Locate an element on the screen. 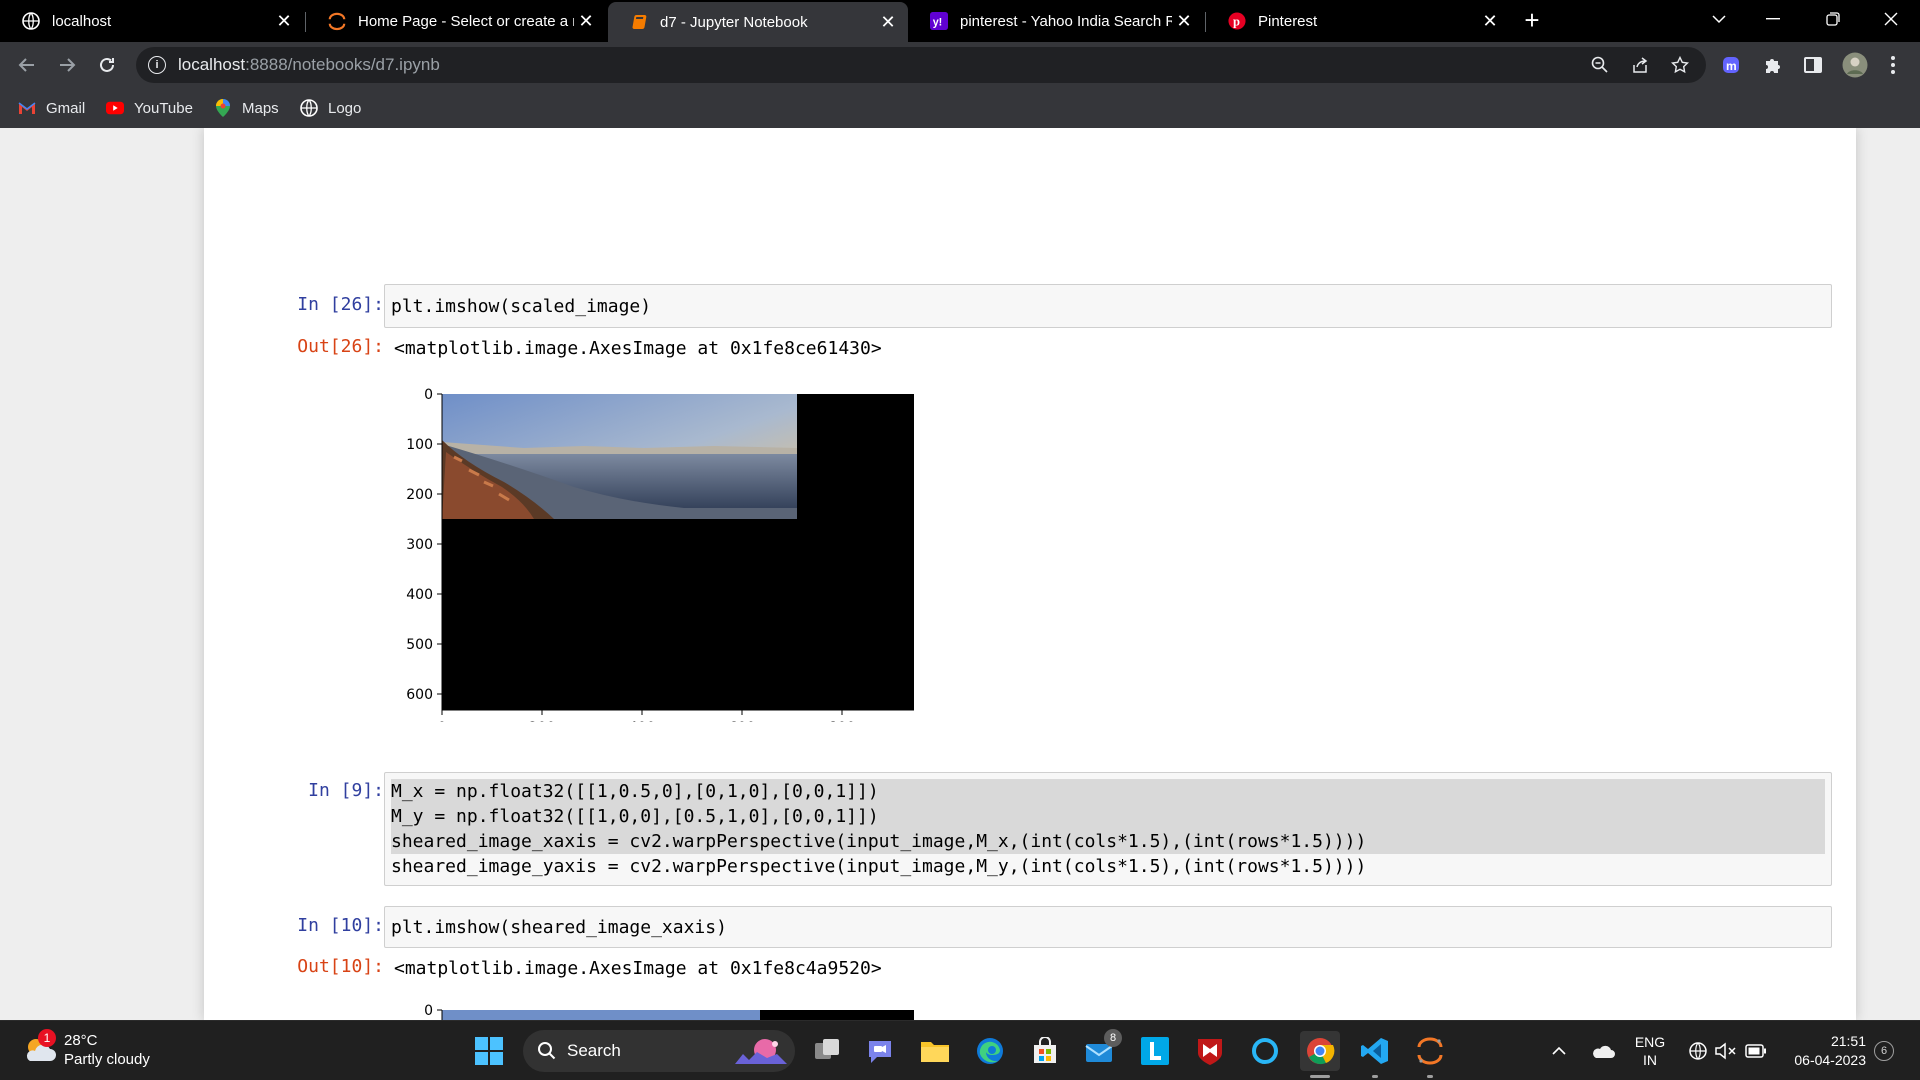 The width and height of the screenshot is (1920, 1080). y-tick-label: 400 is located at coordinates (419, 595).